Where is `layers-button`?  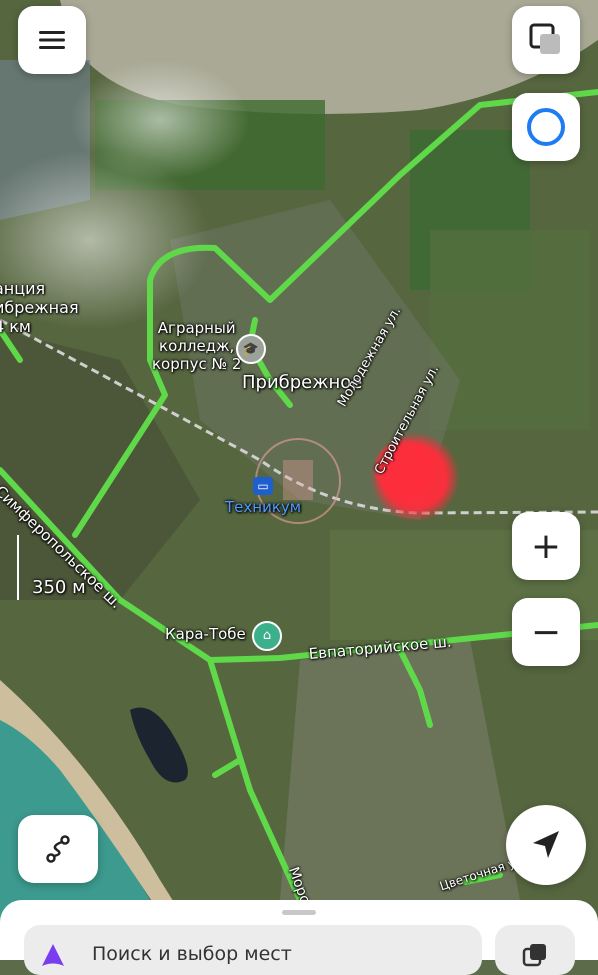 layers-button is located at coordinates (546, 40).